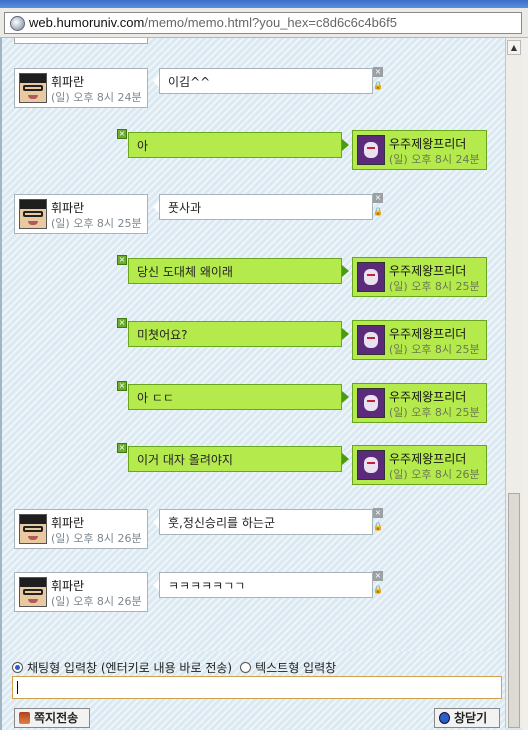  I want to click on message-text: 당신 도대체 왜이래, so click(185, 272).